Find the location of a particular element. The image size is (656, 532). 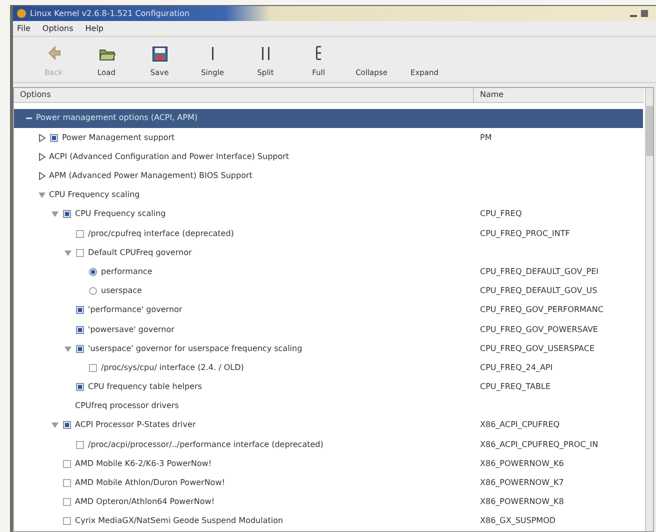

tree-row: CPUfreq processor drivers is located at coordinates (328, 406).